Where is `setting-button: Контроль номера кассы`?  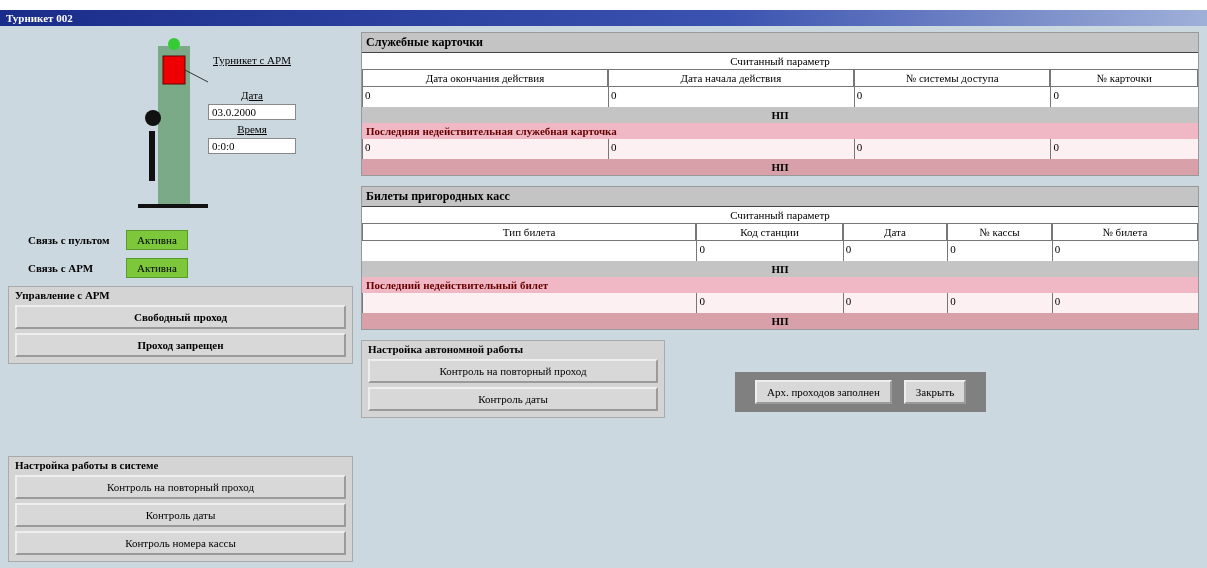 setting-button: Контроль номера кассы is located at coordinates (180, 543).